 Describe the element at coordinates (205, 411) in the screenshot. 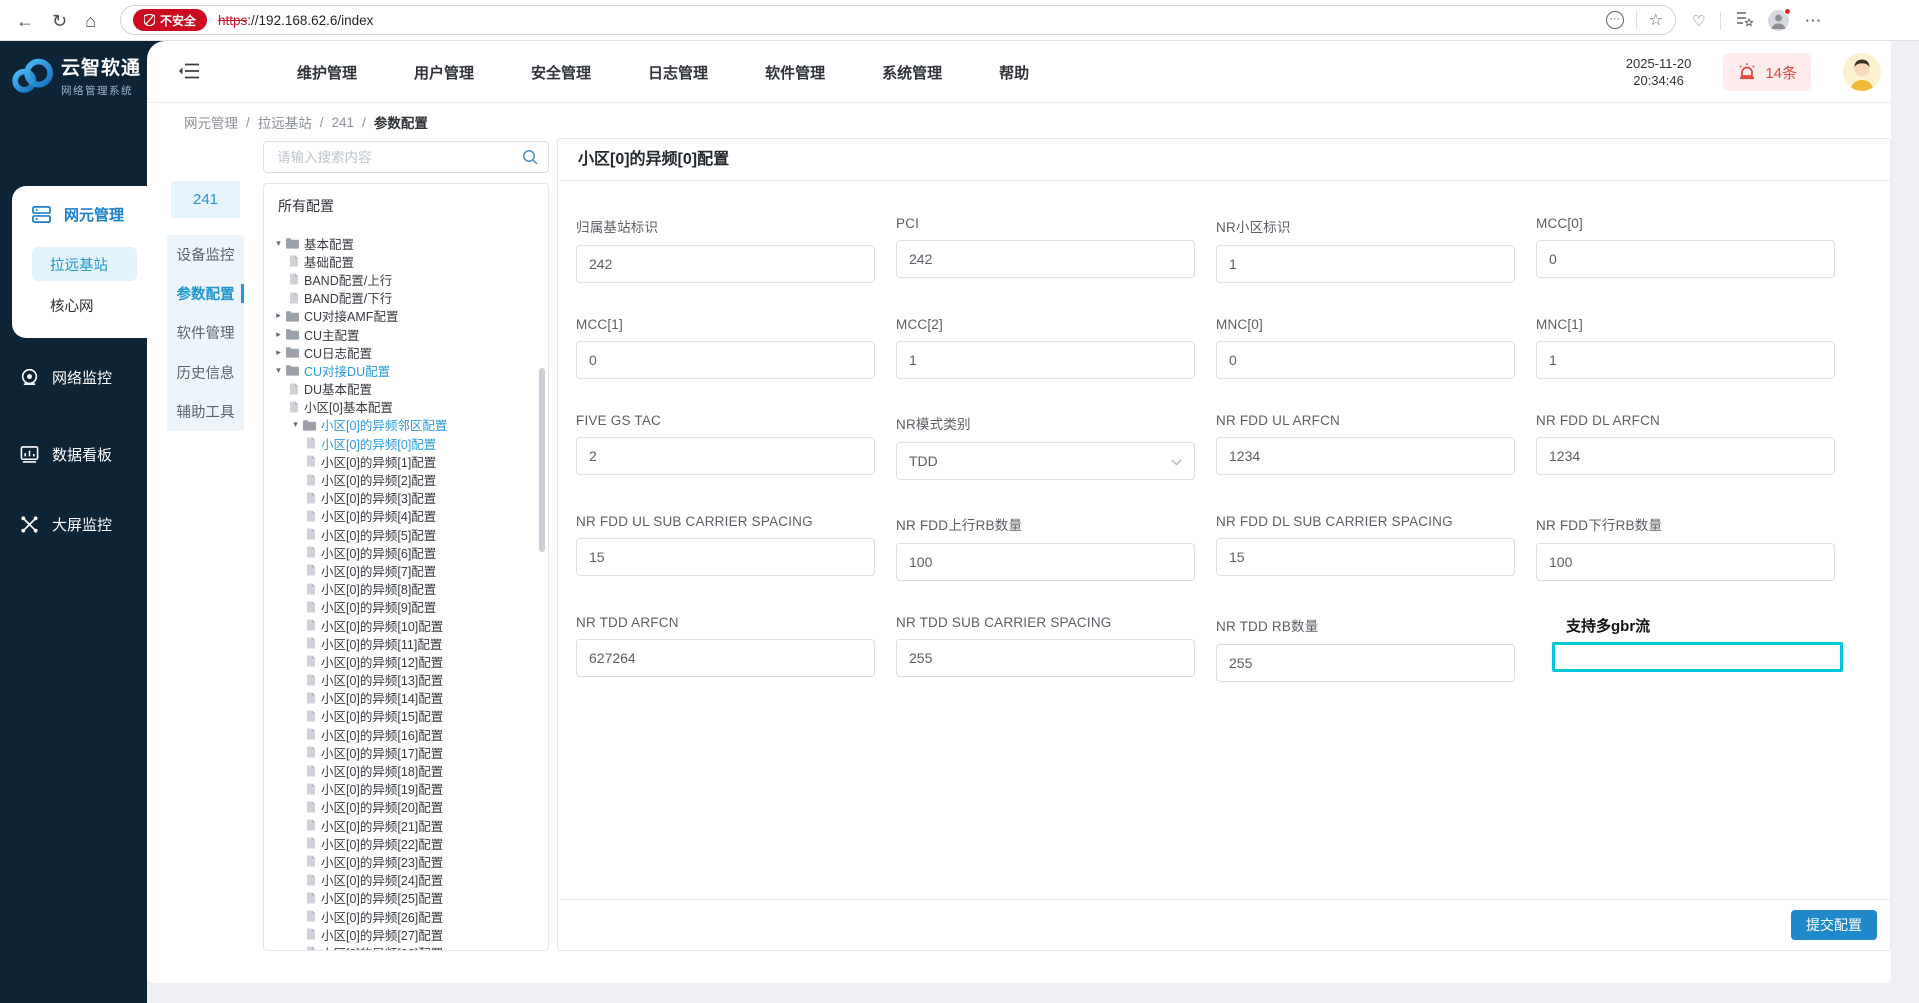

I see `mini-menu-item: 辅助工具` at that location.